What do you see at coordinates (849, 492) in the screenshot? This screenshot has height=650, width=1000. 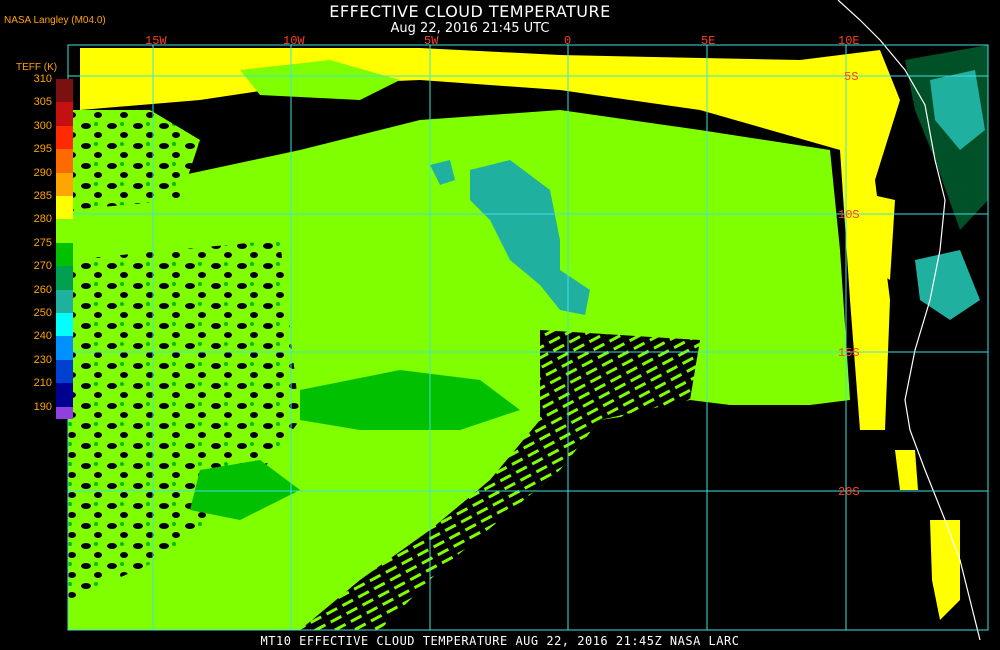 I see `lat-label-20s: 20S` at bounding box center [849, 492].